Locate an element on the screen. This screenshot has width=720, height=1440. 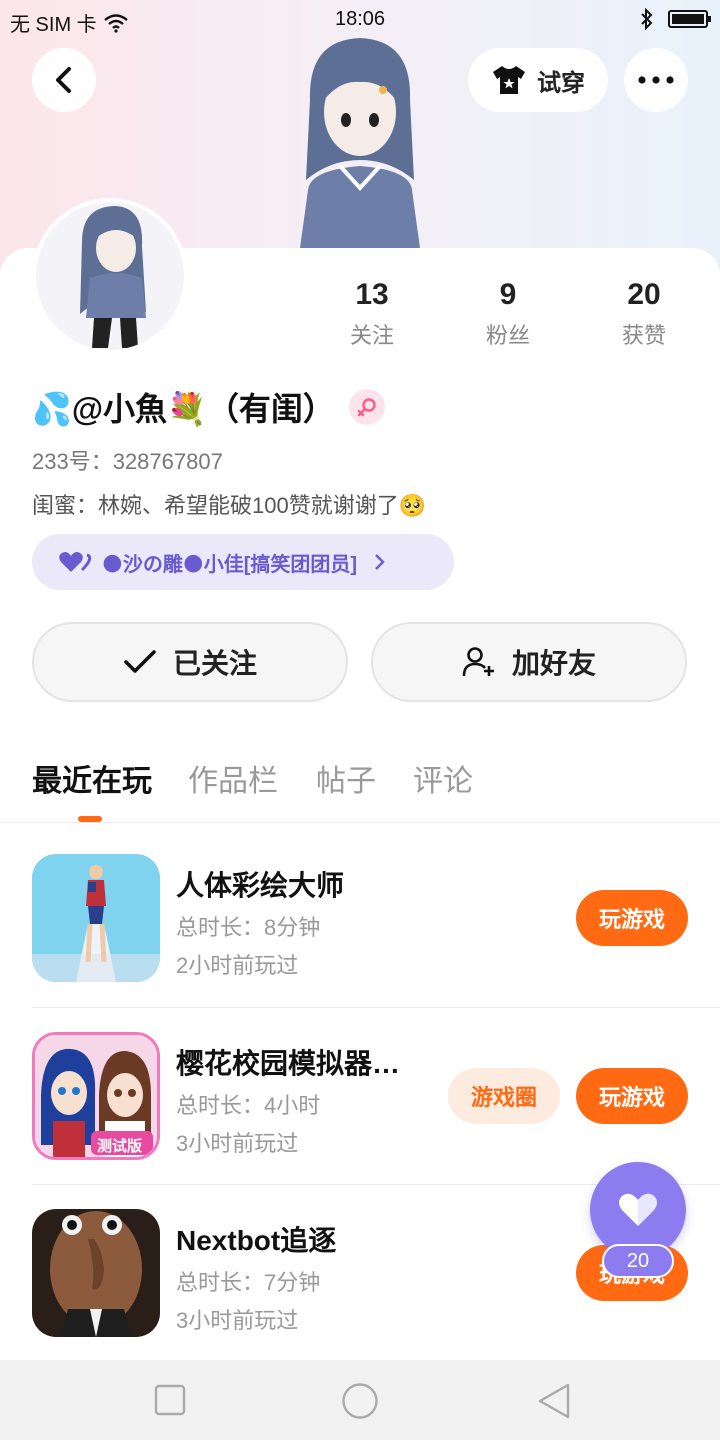
stat-value: 13 is located at coordinates (372, 294).